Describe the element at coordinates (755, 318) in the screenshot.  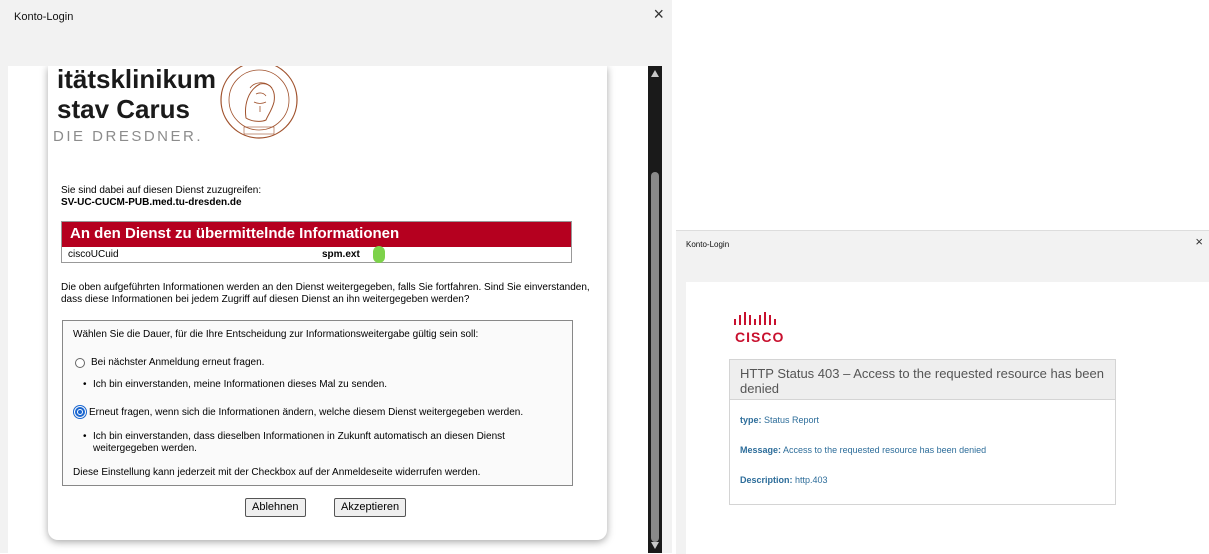
I see `cisco-logo-icon` at that location.